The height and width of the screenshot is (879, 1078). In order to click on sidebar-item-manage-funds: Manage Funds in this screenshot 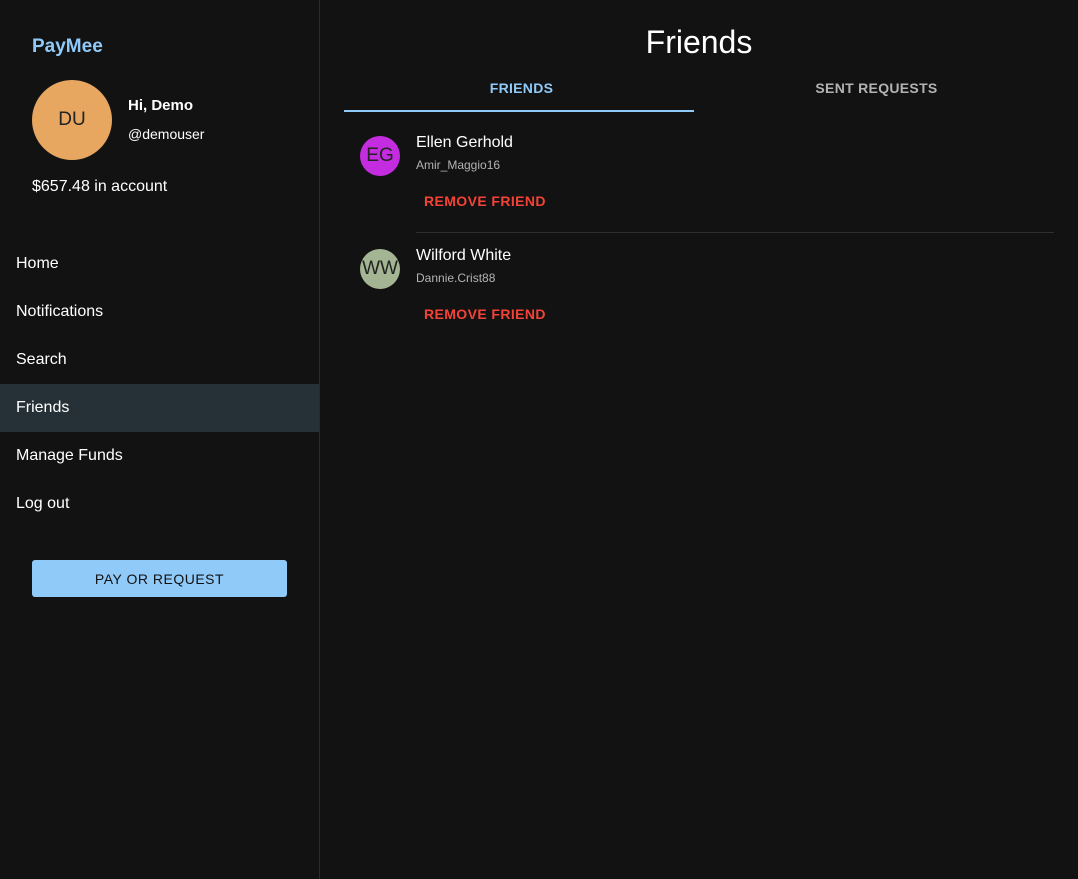, I will do `click(159, 456)`.